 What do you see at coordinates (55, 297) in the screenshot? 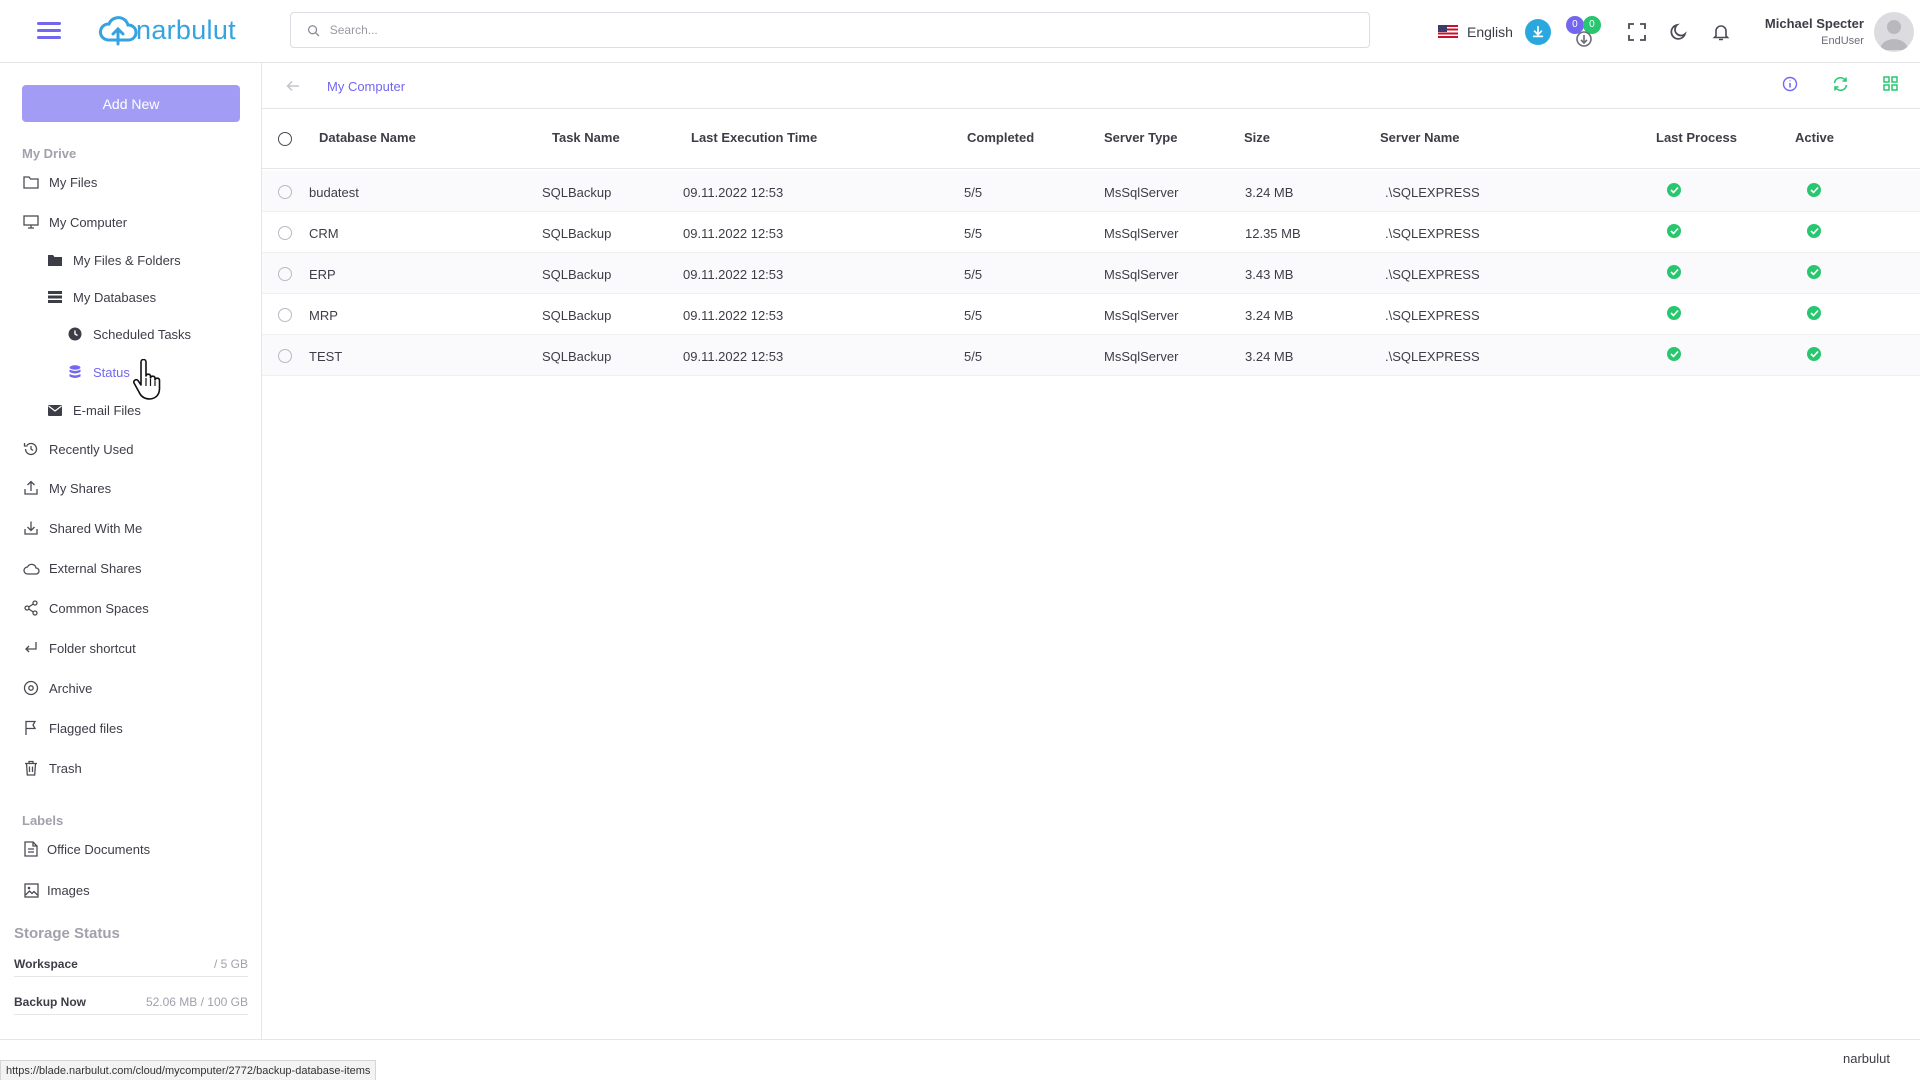
I see `database-list-icon` at bounding box center [55, 297].